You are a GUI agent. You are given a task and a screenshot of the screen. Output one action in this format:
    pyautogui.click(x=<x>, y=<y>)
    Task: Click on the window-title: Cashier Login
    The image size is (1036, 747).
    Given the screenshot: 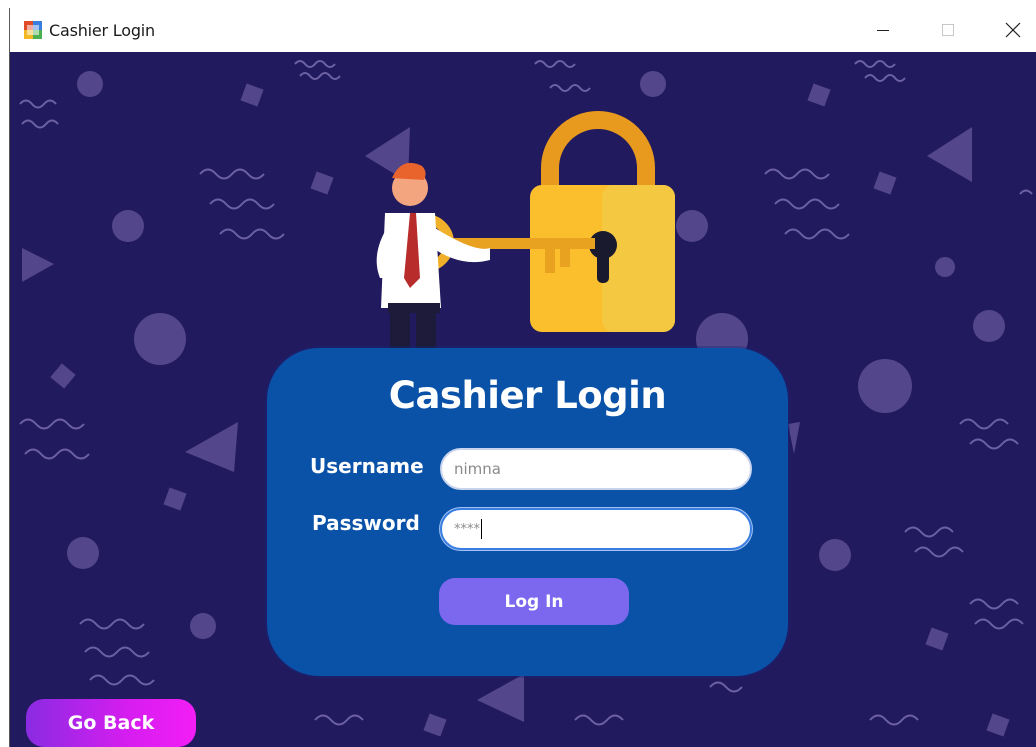 What is the action you would take?
    pyautogui.click(x=102, y=30)
    